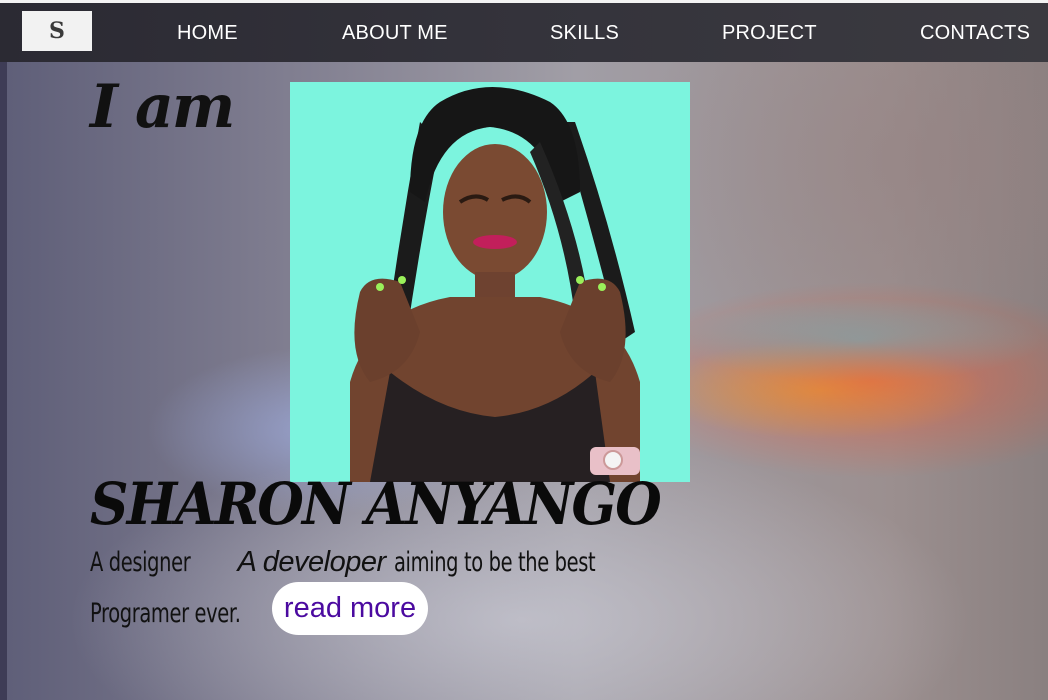 The width and height of the screenshot is (1048, 700). What do you see at coordinates (395, 33) in the screenshot?
I see `nav-about-me: ABOUT ME` at bounding box center [395, 33].